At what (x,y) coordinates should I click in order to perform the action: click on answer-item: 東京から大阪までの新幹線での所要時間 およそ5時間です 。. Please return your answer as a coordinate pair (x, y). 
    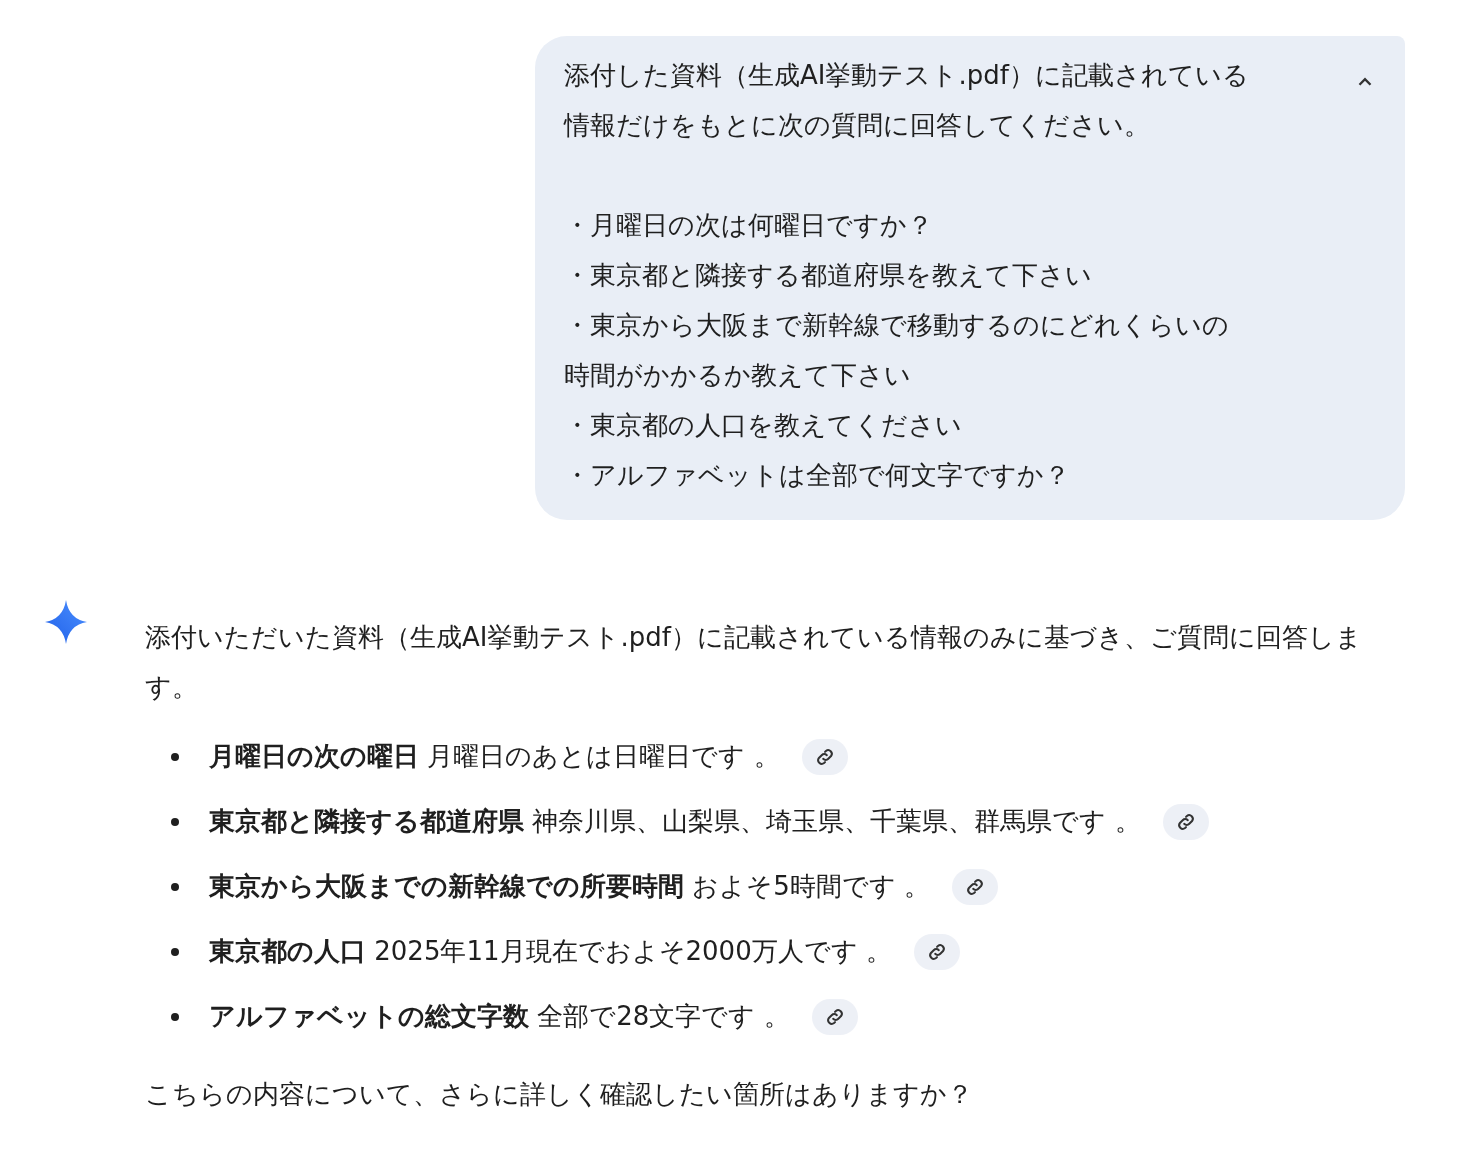
    Looking at the image, I should click on (570, 886).